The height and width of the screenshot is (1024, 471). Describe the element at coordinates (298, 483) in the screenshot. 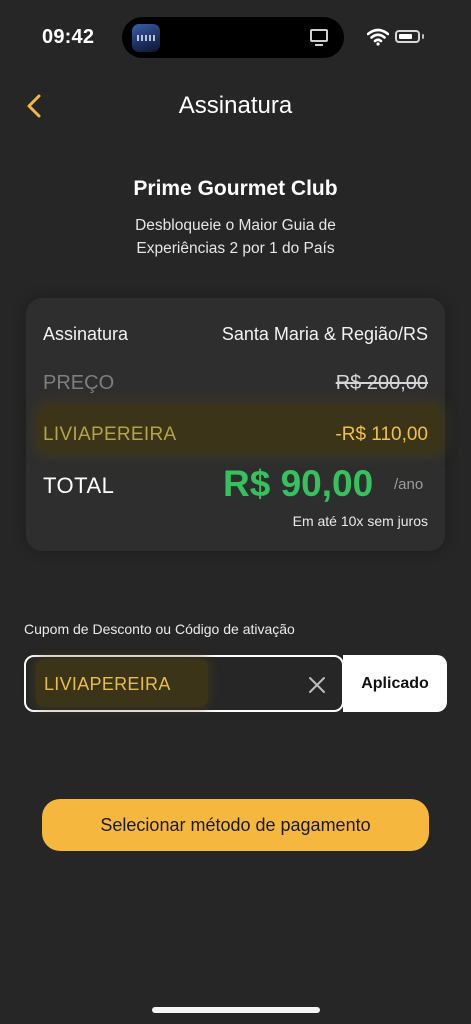

I see `total-amount: R$ 90,00` at that location.